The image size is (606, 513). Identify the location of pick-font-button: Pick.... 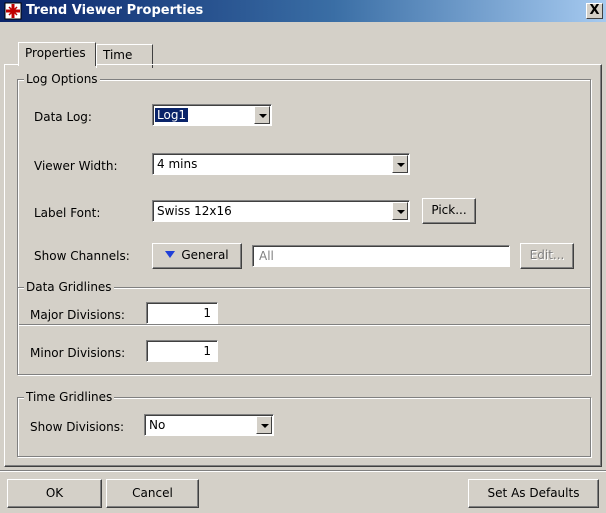
(449, 211).